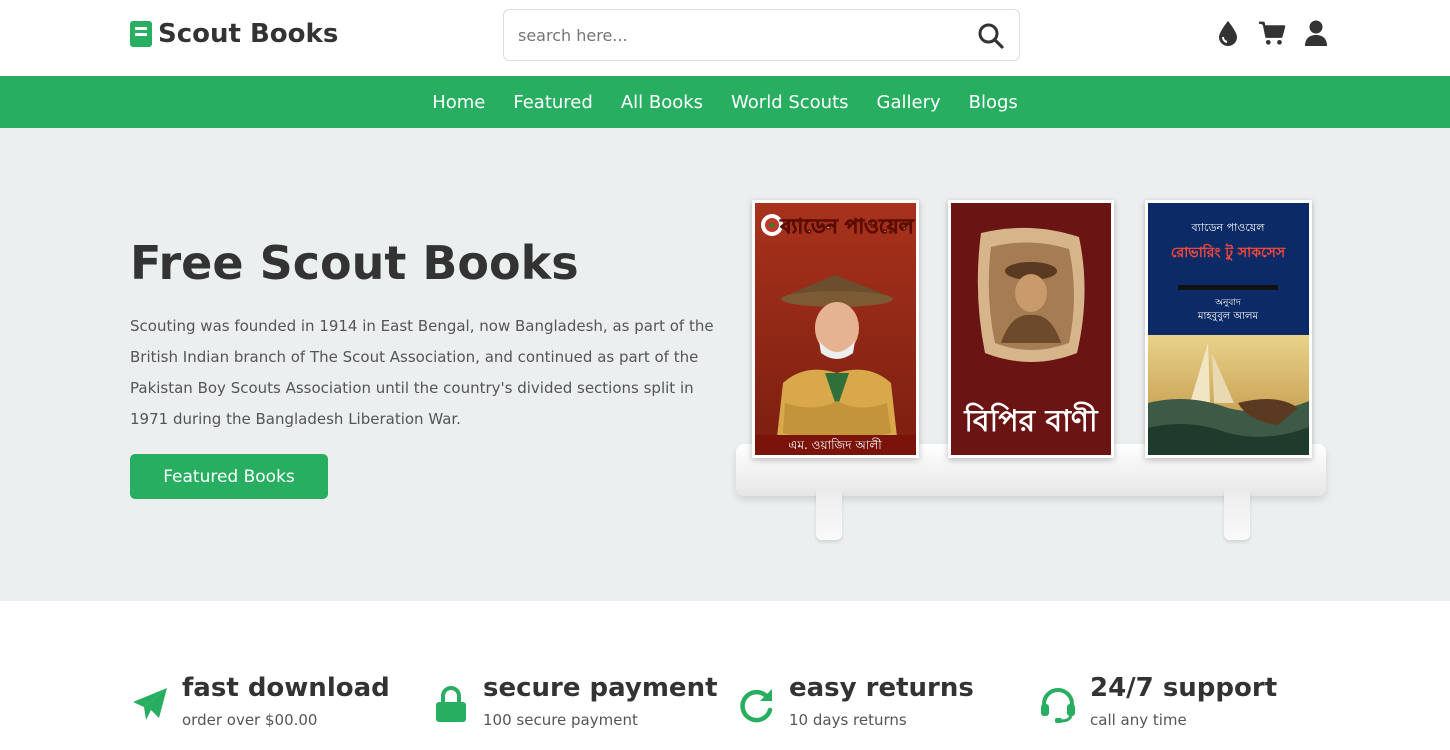 This screenshot has width=1450, height=750. I want to click on nav-featured: Featured, so click(552, 102).